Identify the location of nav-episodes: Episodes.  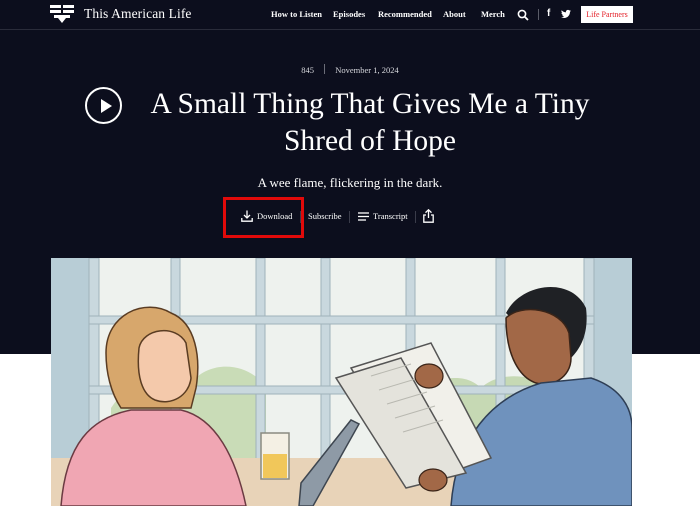
(349, 14).